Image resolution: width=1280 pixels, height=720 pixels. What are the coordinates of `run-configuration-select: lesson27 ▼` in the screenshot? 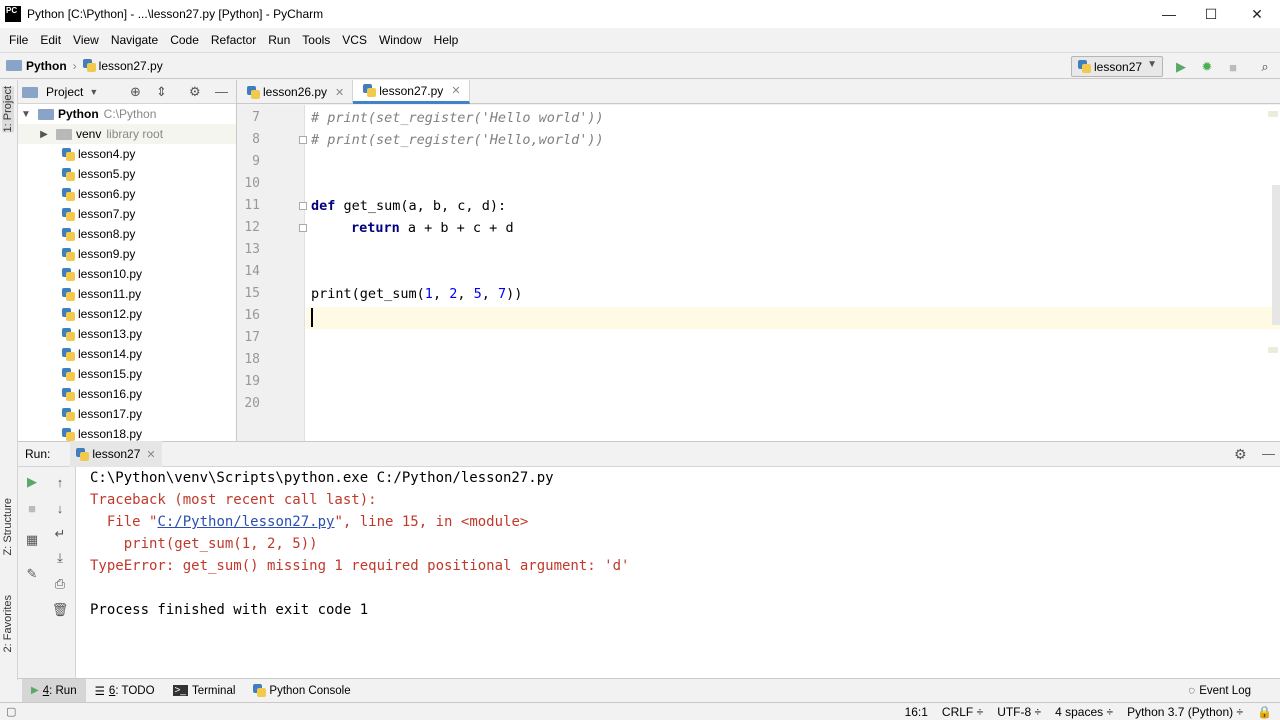 It's located at (1117, 66).